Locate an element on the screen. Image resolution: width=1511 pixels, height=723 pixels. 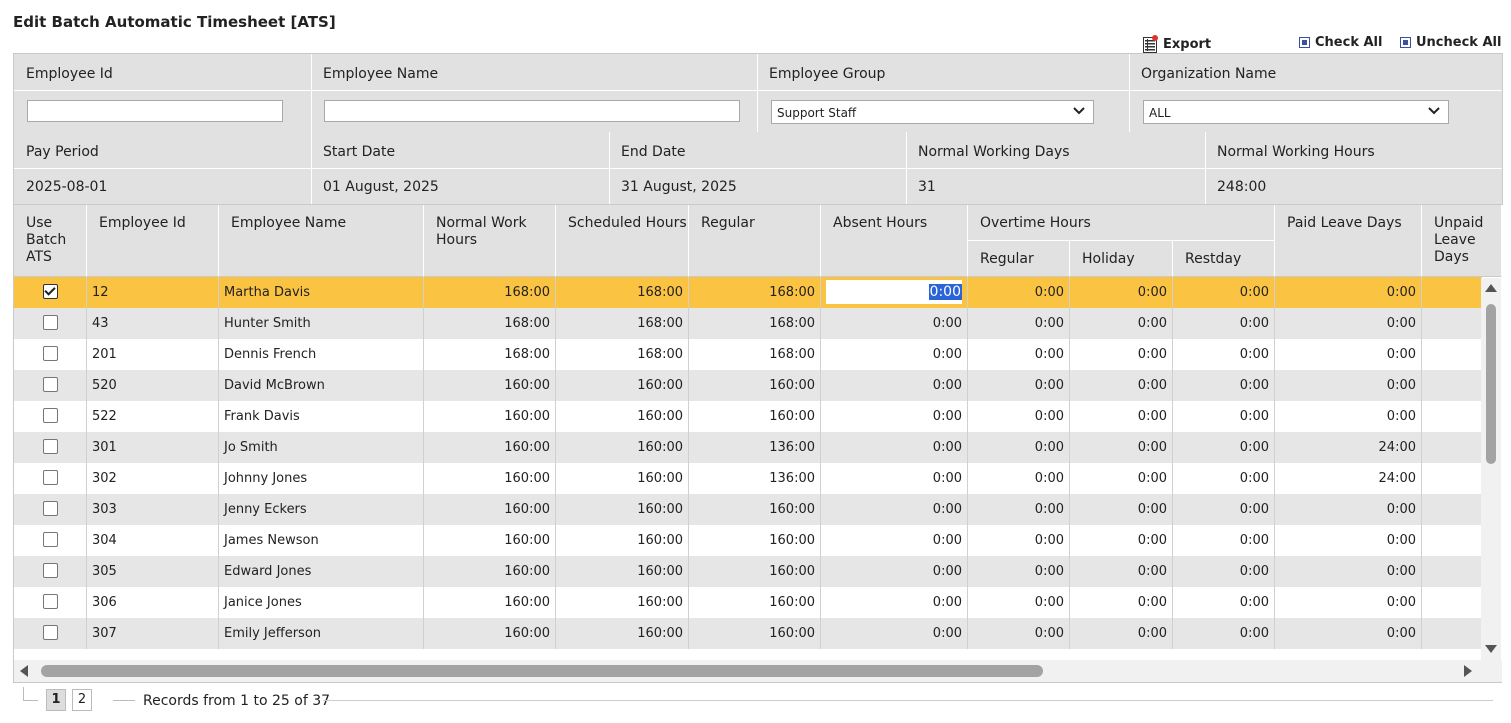
col-employee-name: Employee Name is located at coordinates (321, 241).